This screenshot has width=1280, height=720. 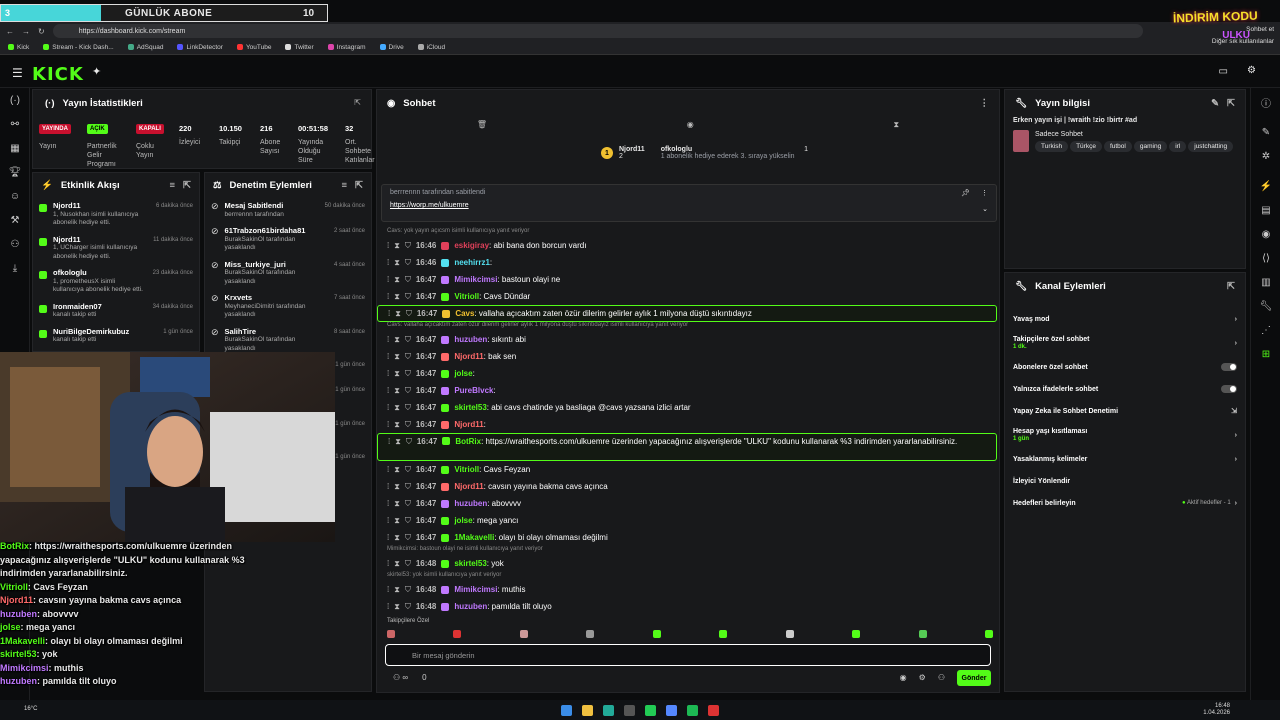 What do you see at coordinates (1265, 156) in the screenshot?
I see `target-icon: ✲` at bounding box center [1265, 156].